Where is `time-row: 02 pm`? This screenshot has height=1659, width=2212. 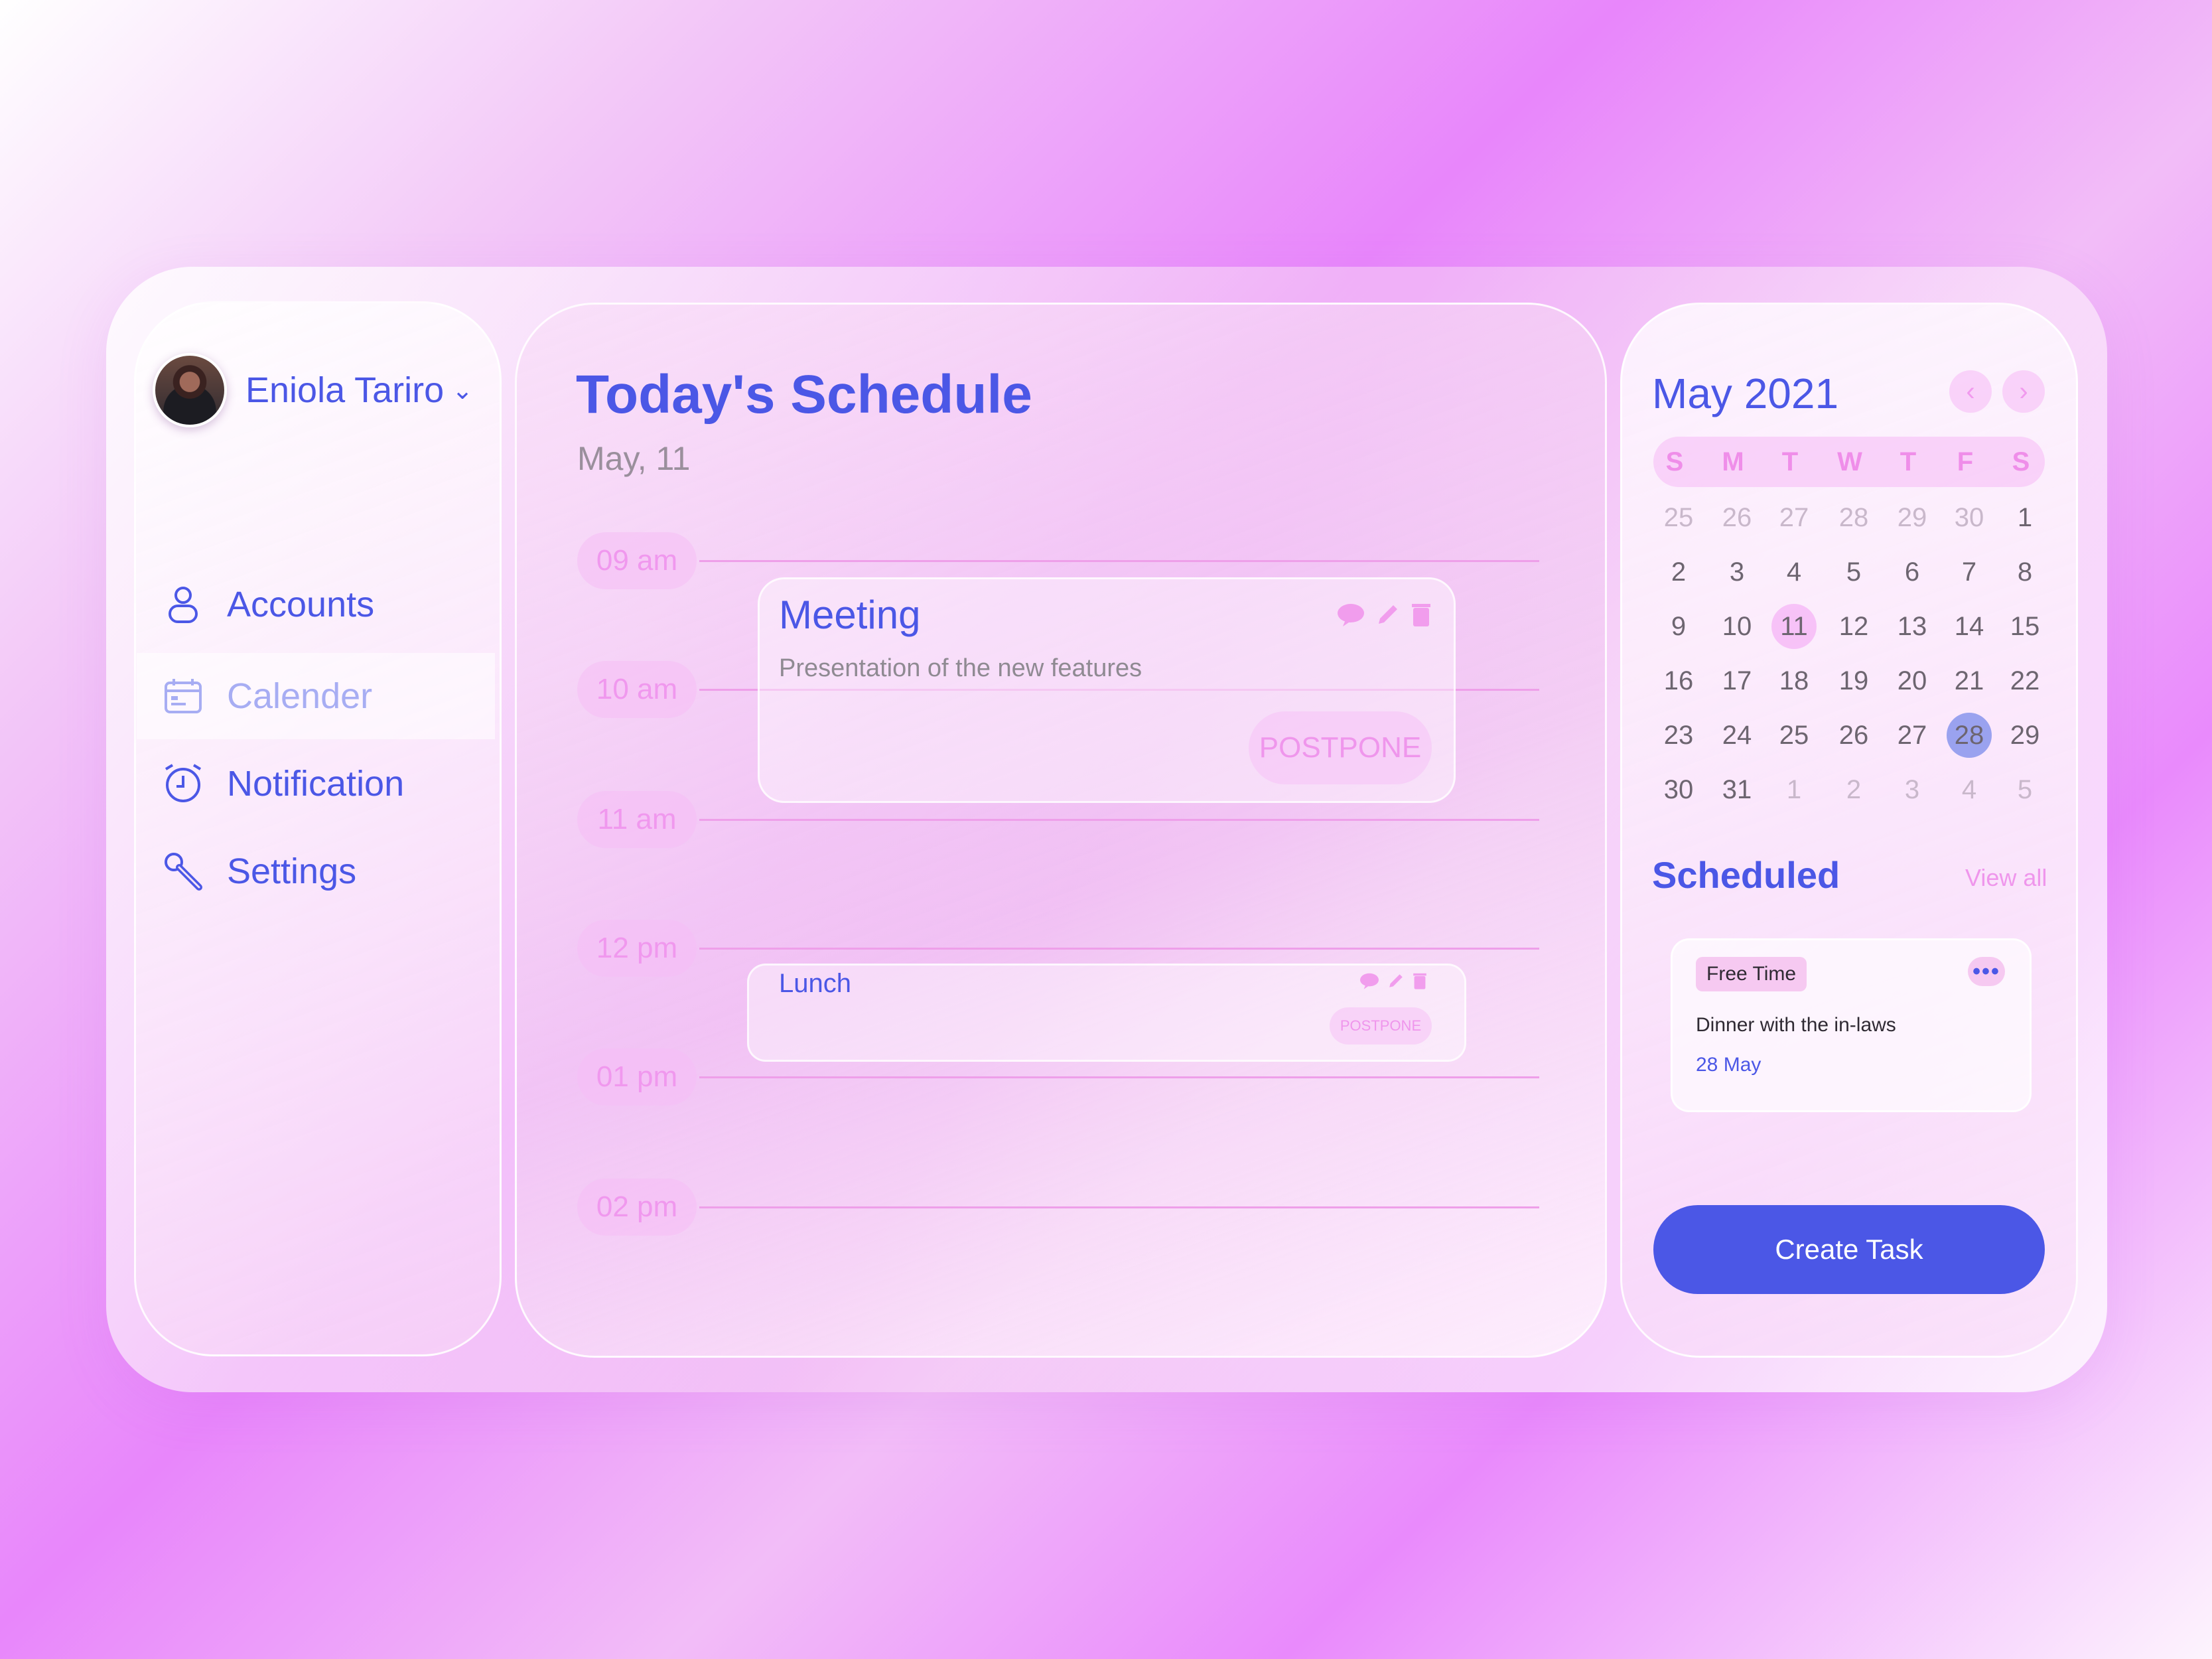
time-row: 02 pm is located at coordinates (1058, 1208).